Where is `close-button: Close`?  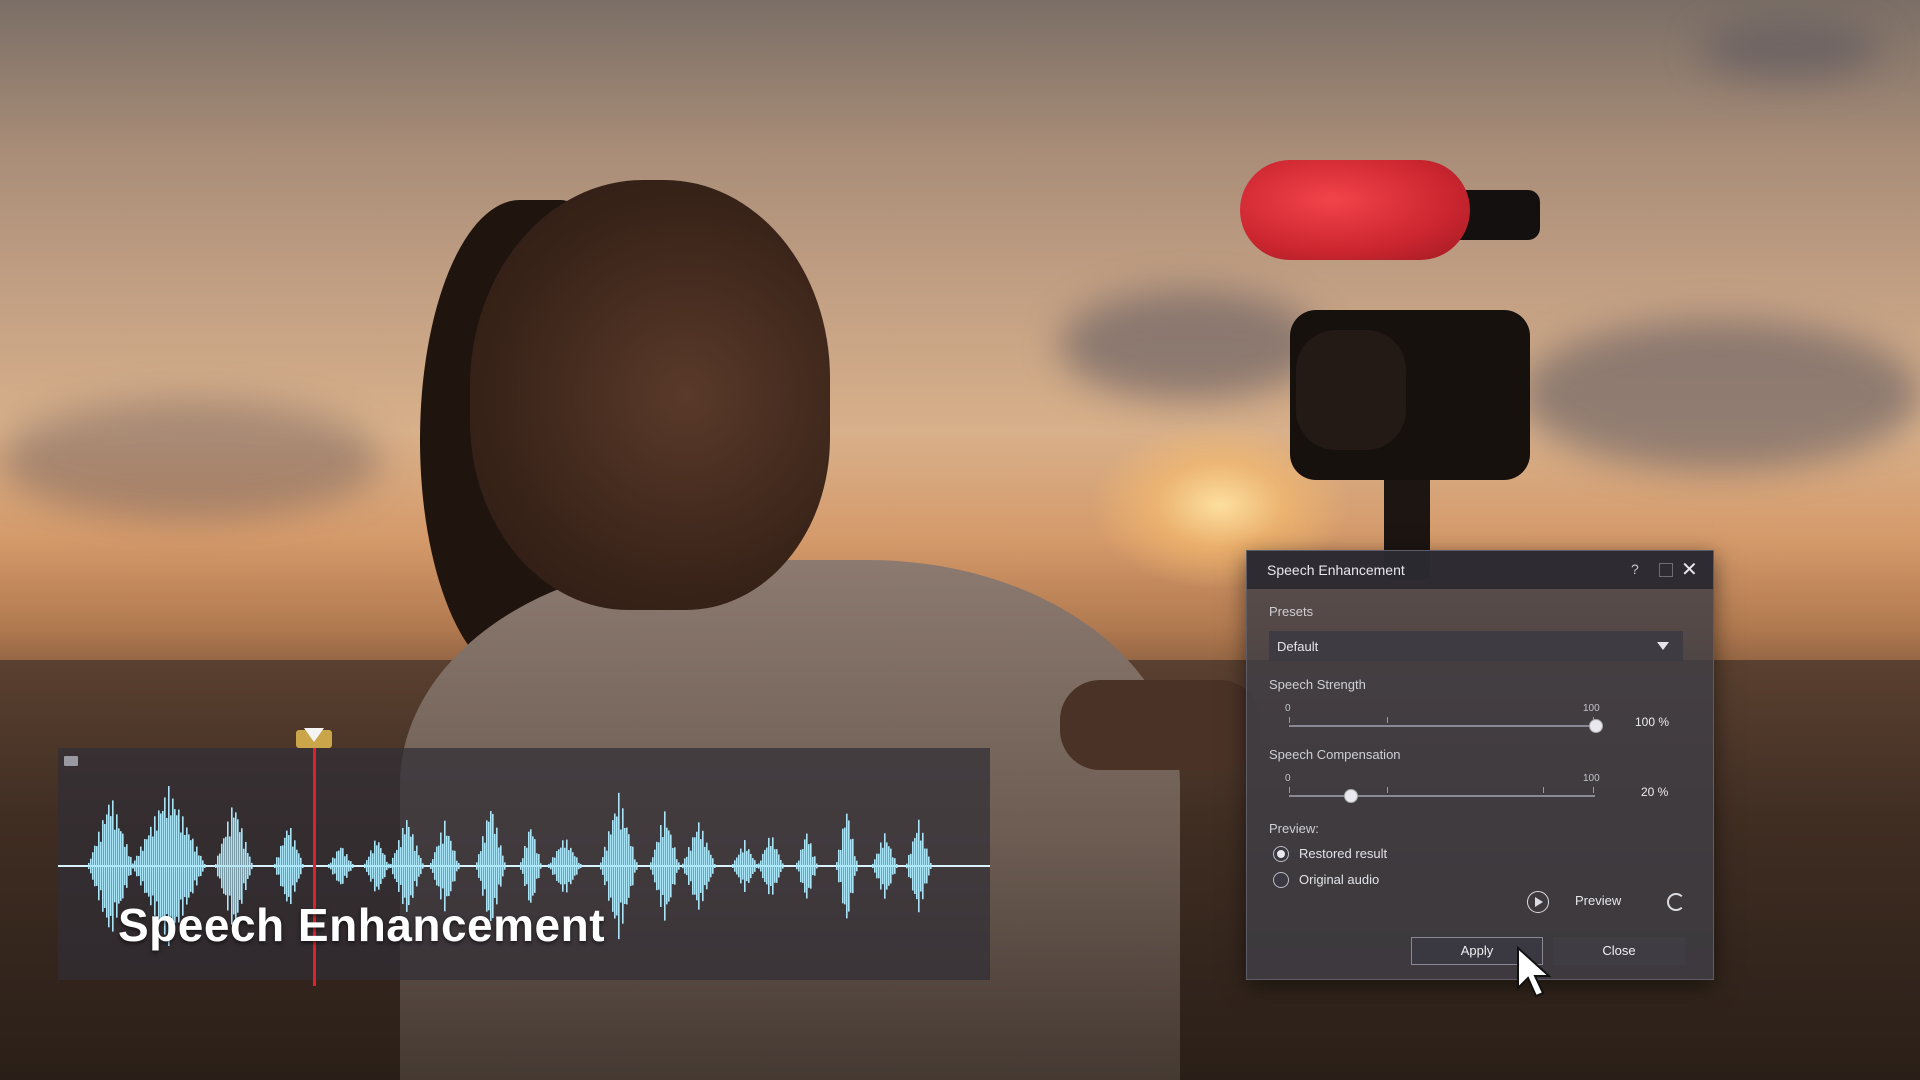
close-button: Close is located at coordinates (1619, 951).